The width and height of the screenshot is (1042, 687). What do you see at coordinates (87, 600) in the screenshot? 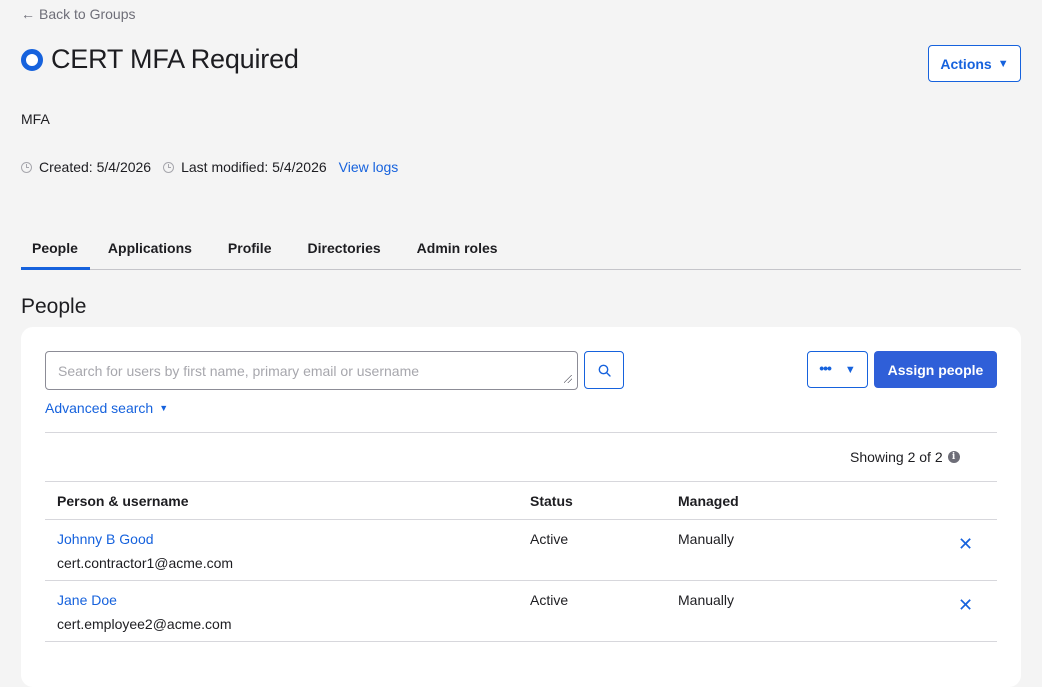
I see `person-name-link: Jane Doe` at bounding box center [87, 600].